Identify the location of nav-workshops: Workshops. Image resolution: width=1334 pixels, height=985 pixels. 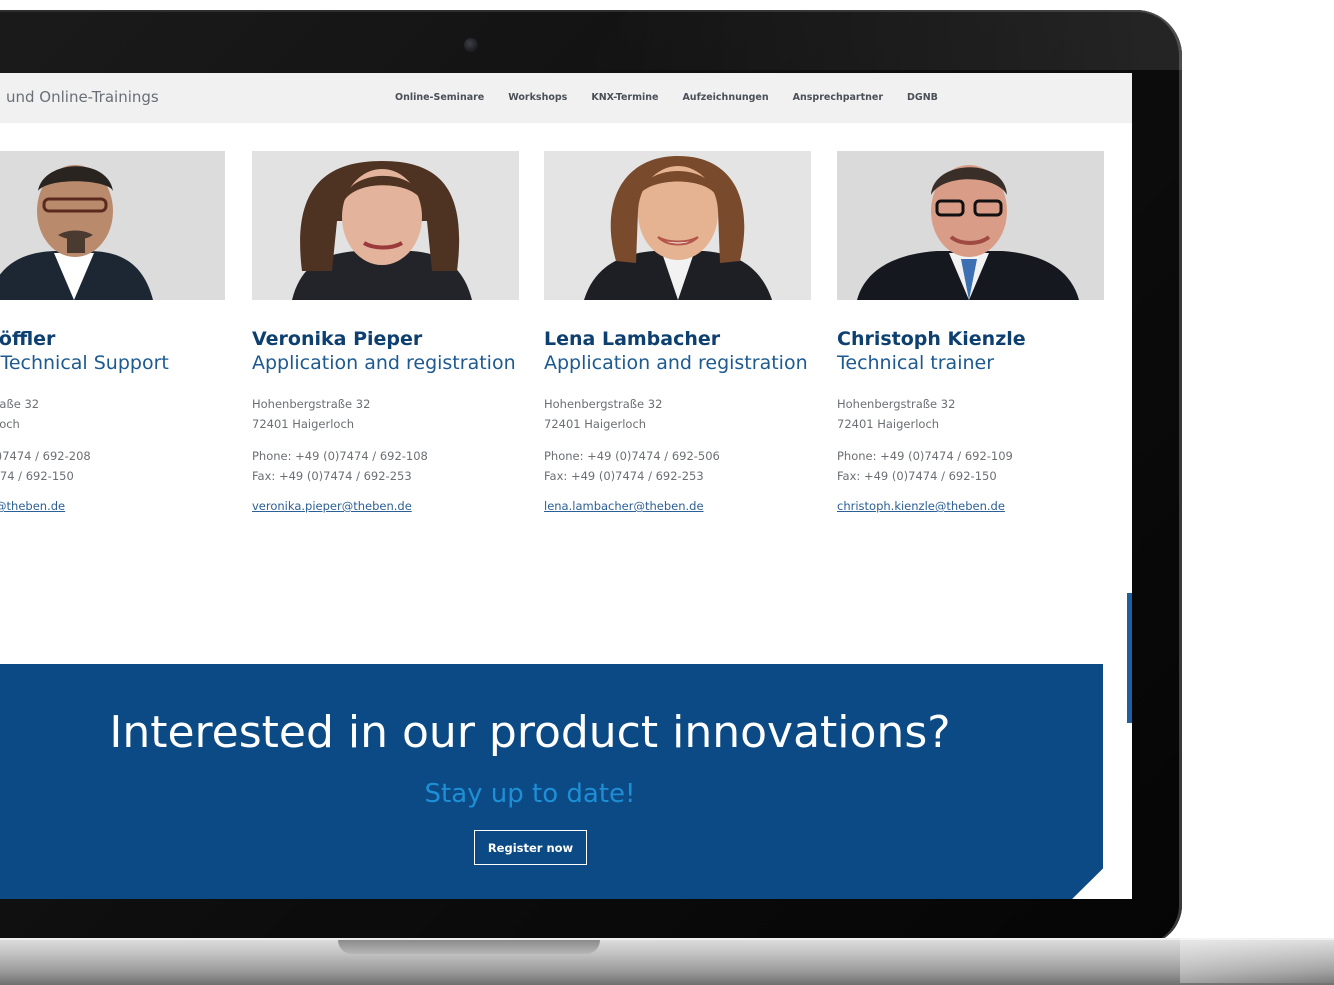
(537, 97).